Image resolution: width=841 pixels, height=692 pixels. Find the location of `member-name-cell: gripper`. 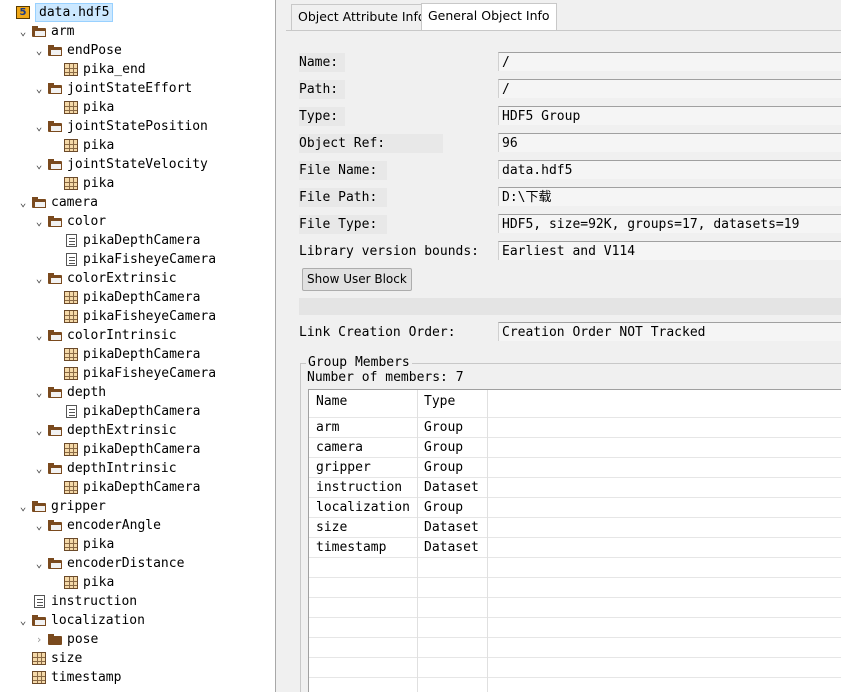

member-name-cell: gripper is located at coordinates (363, 468).